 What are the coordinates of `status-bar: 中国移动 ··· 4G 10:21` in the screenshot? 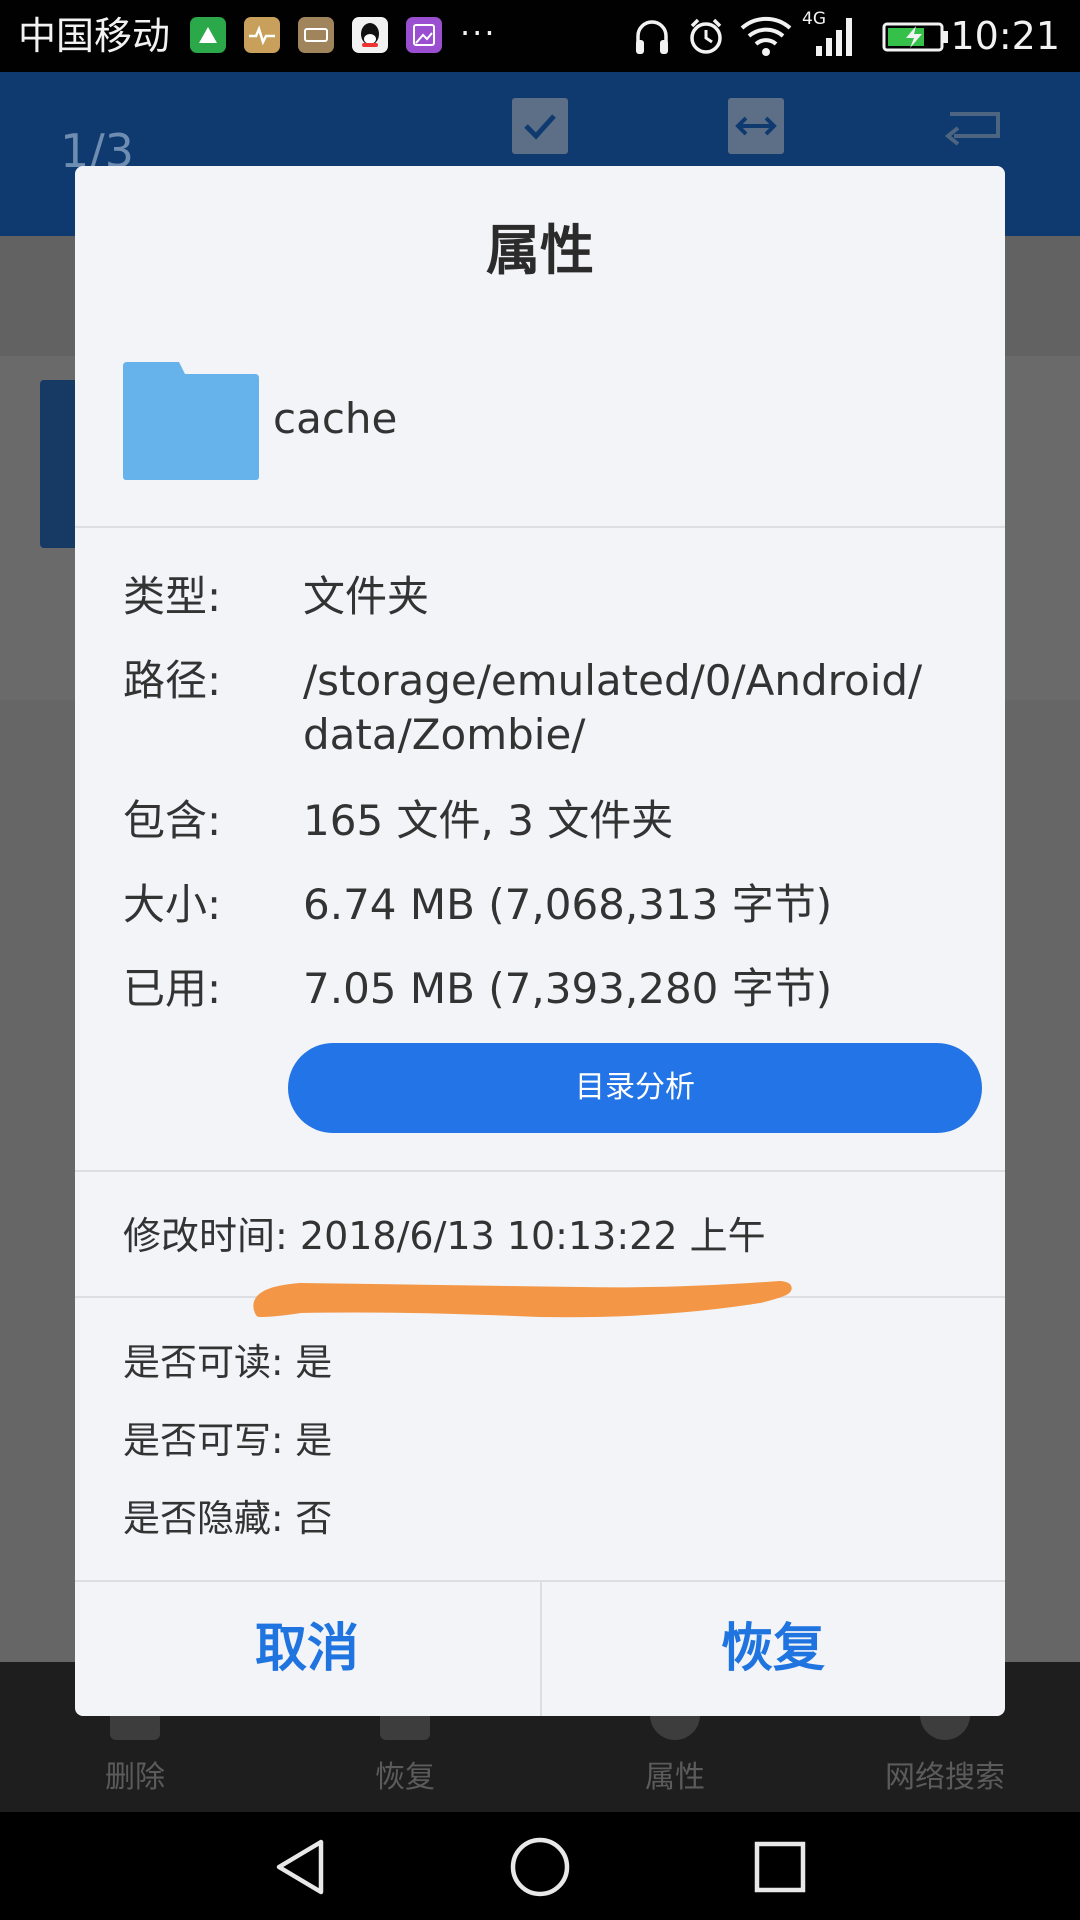 It's located at (540, 36).